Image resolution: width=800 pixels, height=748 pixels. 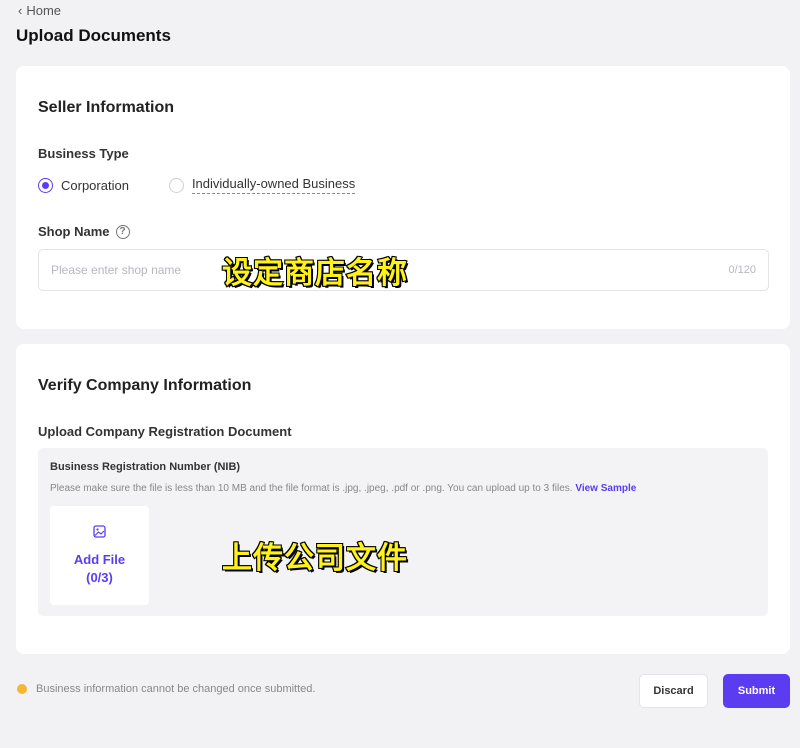 I want to click on shop-name-input, so click(x=390, y=270).